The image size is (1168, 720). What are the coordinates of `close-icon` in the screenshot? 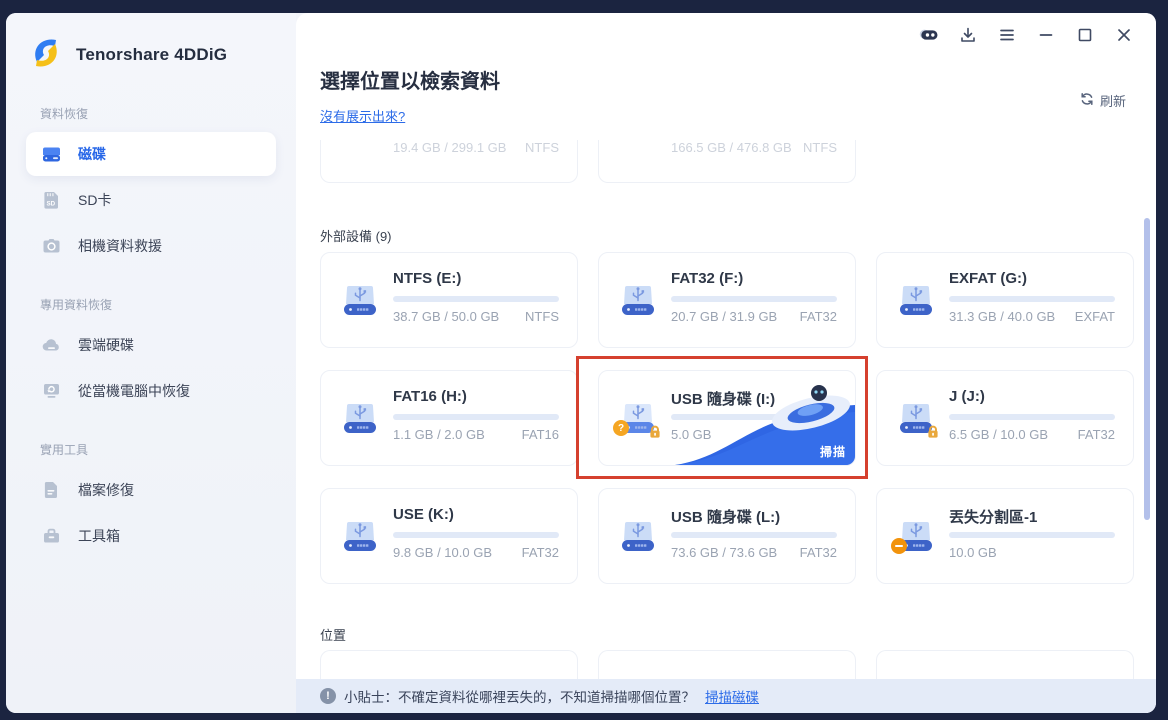 It's located at (1124, 35).